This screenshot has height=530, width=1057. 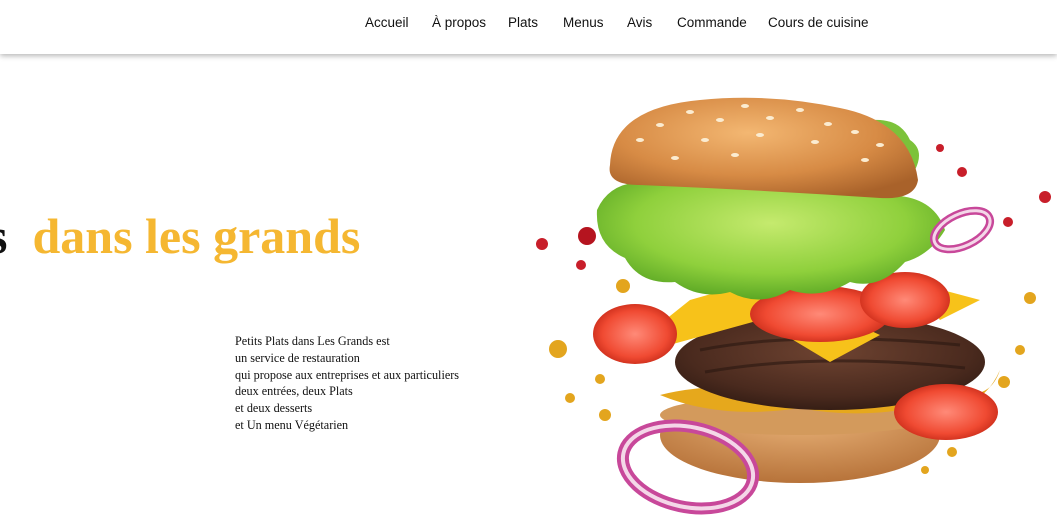 What do you see at coordinates (459, 22) in the screenshot?
I see `nav-link-a-propos: À propos` at bounding box center [459, 22].